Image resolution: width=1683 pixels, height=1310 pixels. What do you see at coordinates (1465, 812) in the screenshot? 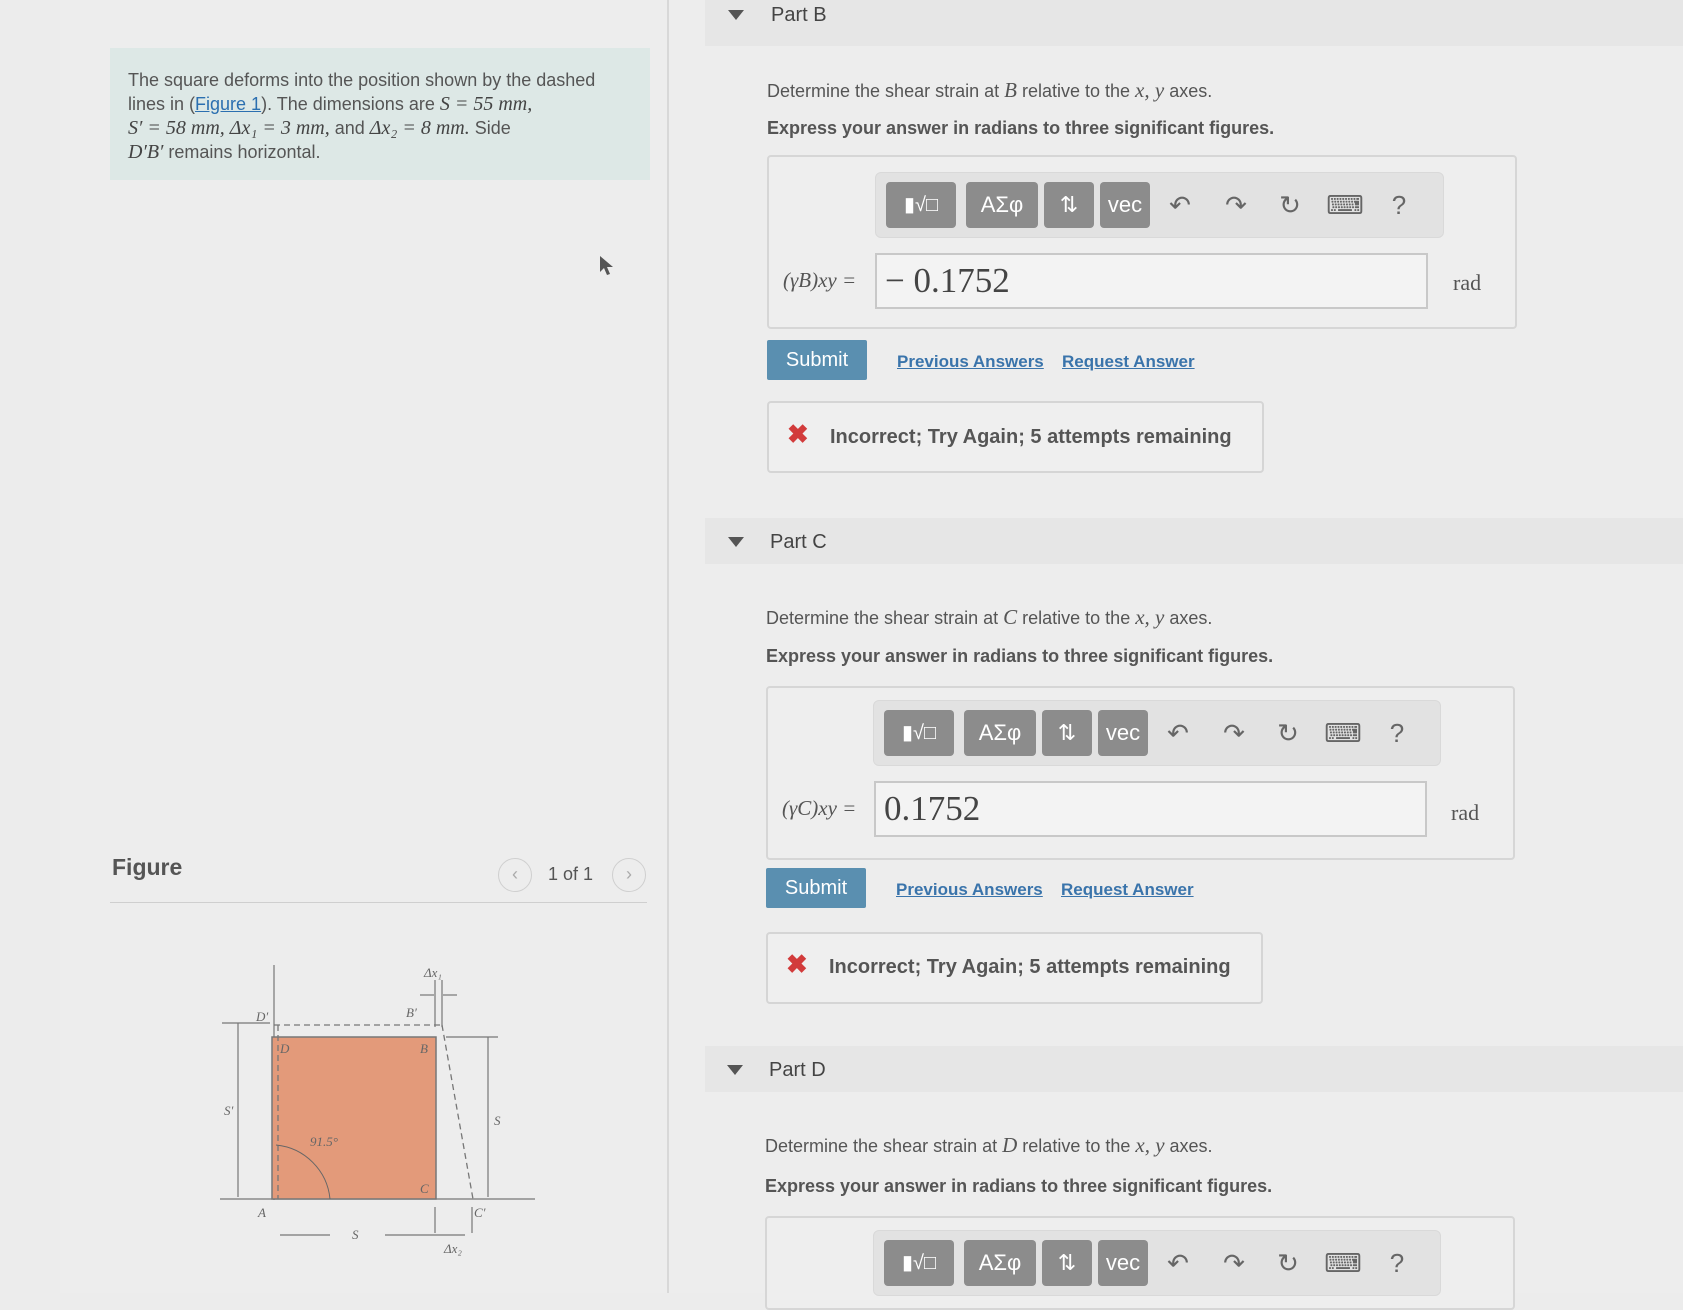
I see `part-c-unit: rad` at bounding box center [1465, 812].